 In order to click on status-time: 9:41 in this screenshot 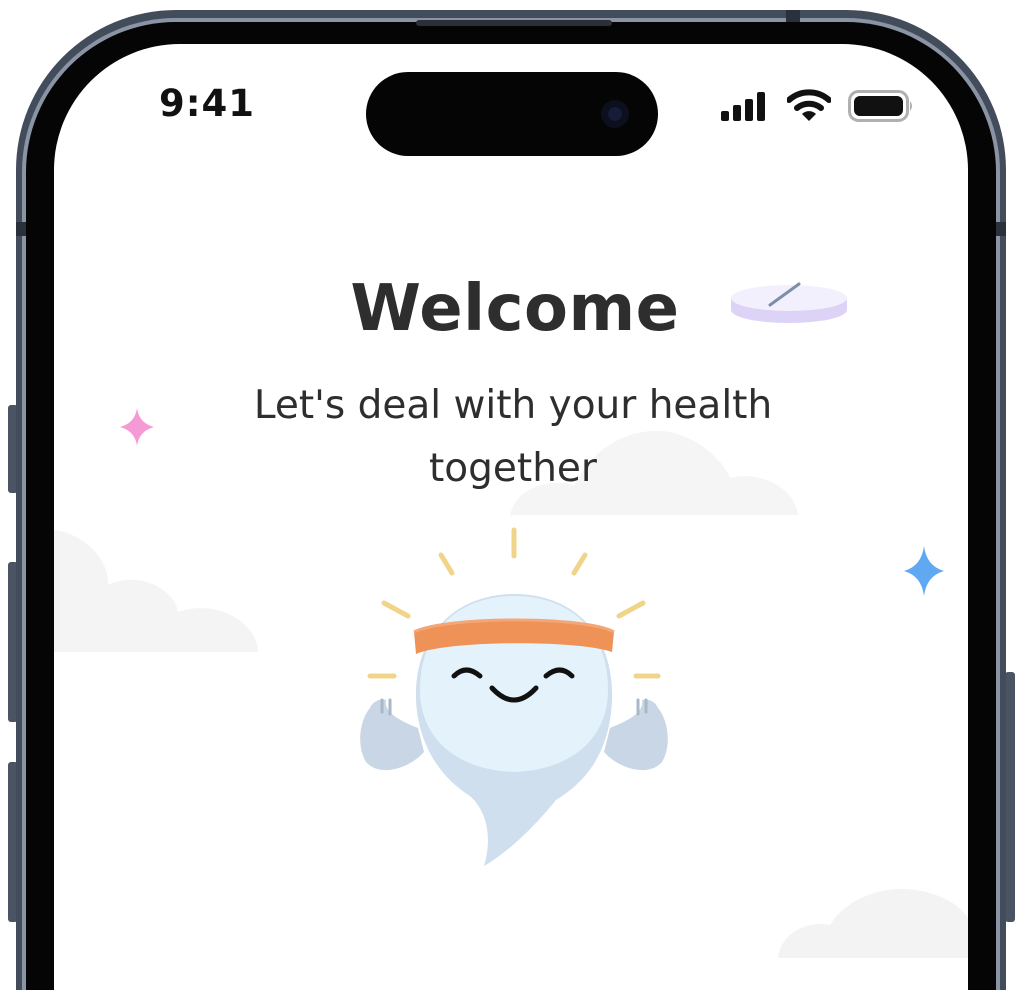, I will do `click(207, 103)`.